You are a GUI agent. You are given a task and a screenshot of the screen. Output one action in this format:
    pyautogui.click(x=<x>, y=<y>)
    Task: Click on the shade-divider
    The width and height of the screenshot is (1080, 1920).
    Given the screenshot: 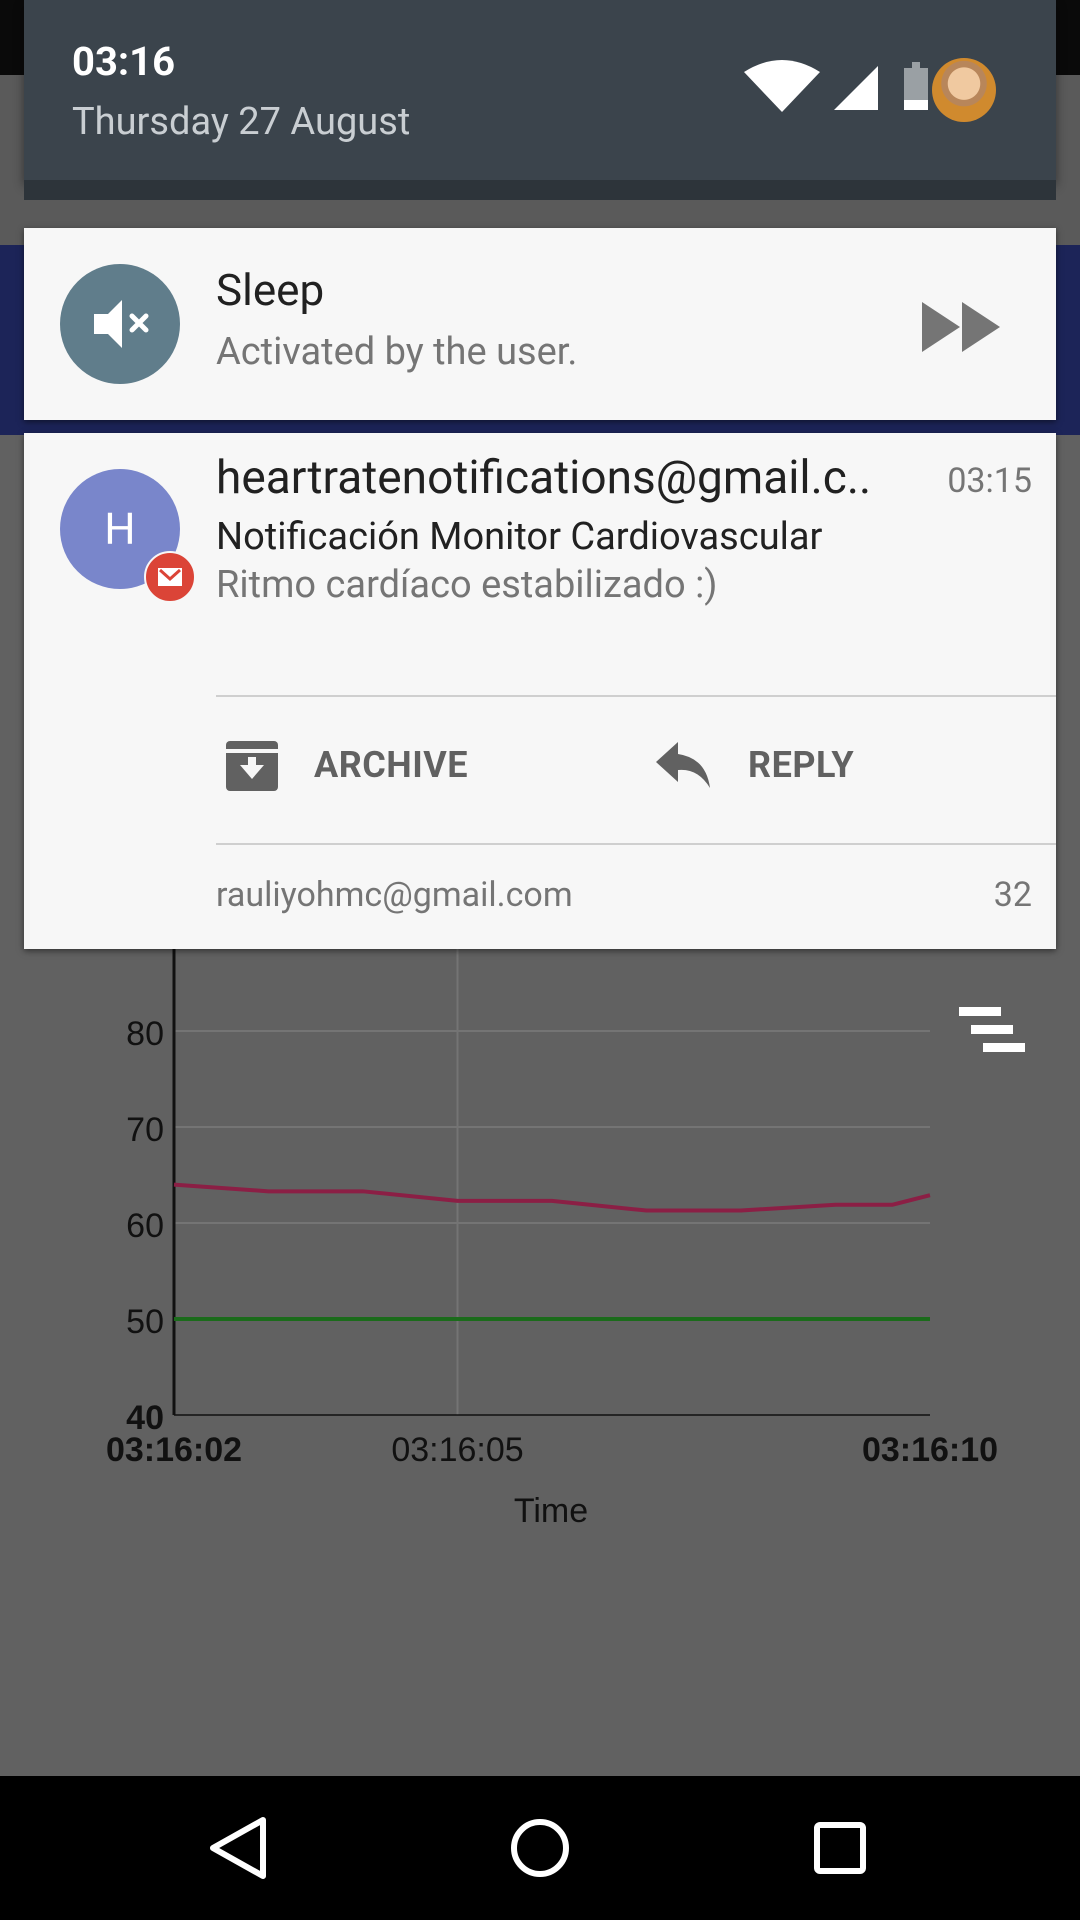 What is the action you would take?
    pyautogui.click(x=540, y=190)
    